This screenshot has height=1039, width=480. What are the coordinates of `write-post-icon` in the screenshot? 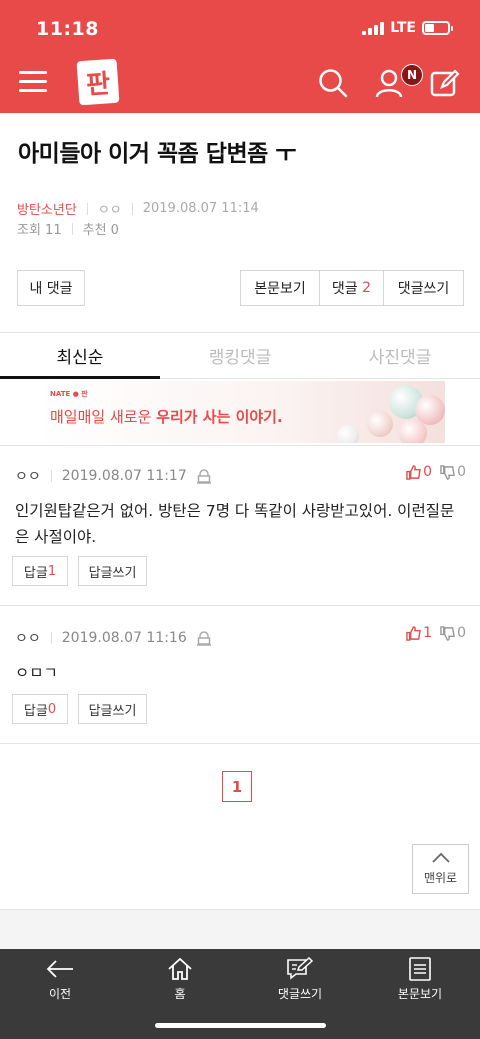 It's located at (445, 83).